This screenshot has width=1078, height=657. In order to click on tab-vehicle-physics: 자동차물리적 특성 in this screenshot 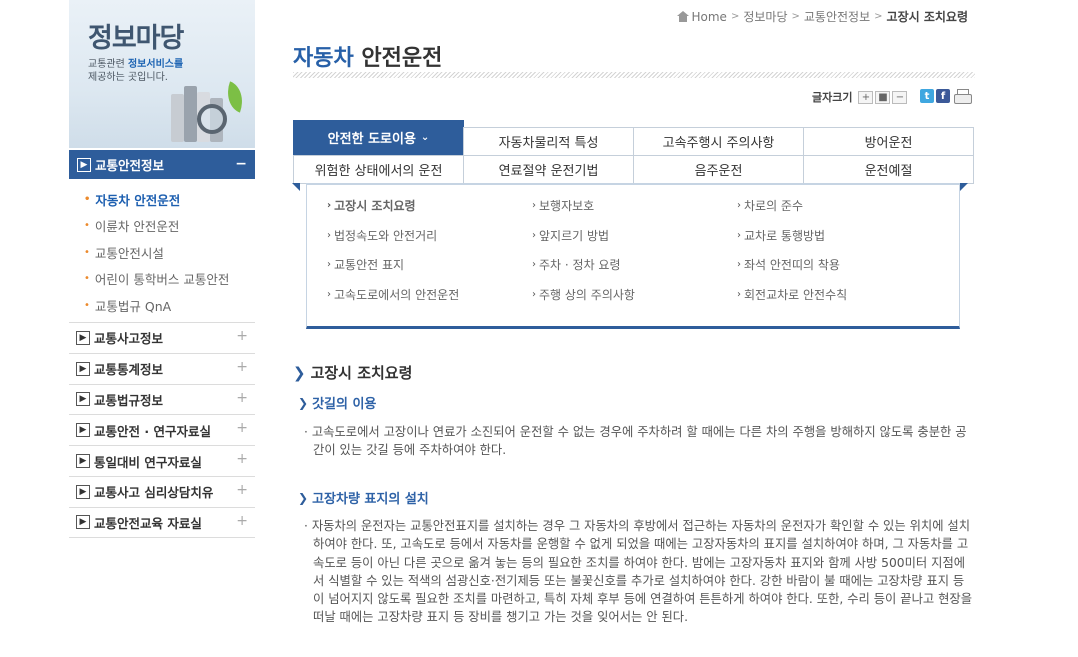, I will do `click(548, 141)`.